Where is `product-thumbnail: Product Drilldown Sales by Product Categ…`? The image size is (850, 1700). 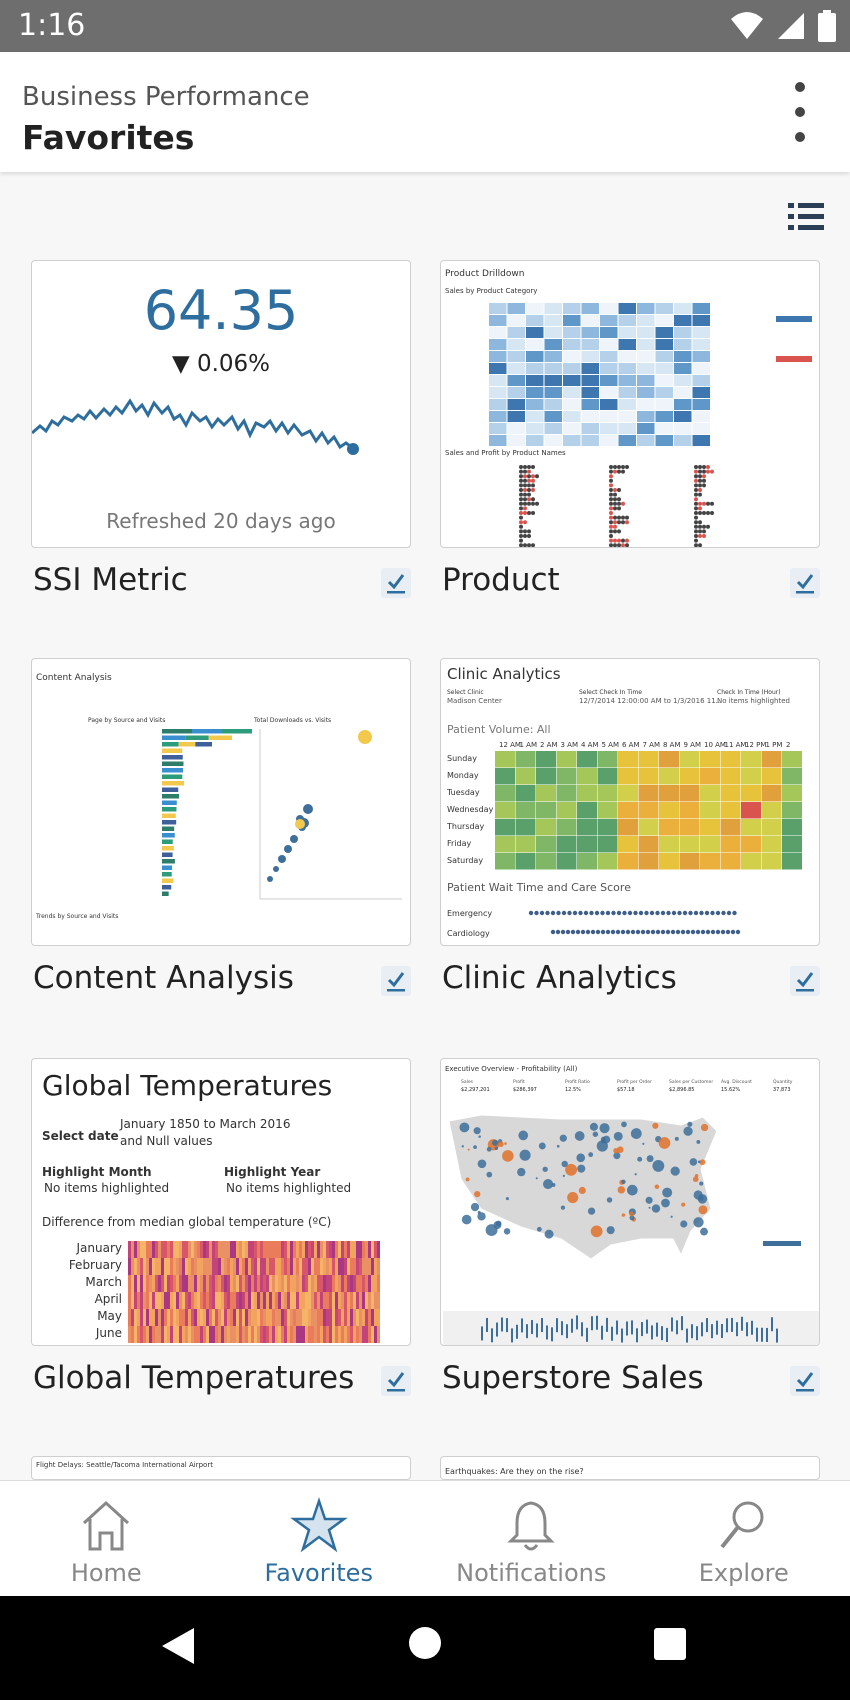 product-thumbnail: Product Drilldown Sales by Product Categ… is located at coordinates (630, 404).